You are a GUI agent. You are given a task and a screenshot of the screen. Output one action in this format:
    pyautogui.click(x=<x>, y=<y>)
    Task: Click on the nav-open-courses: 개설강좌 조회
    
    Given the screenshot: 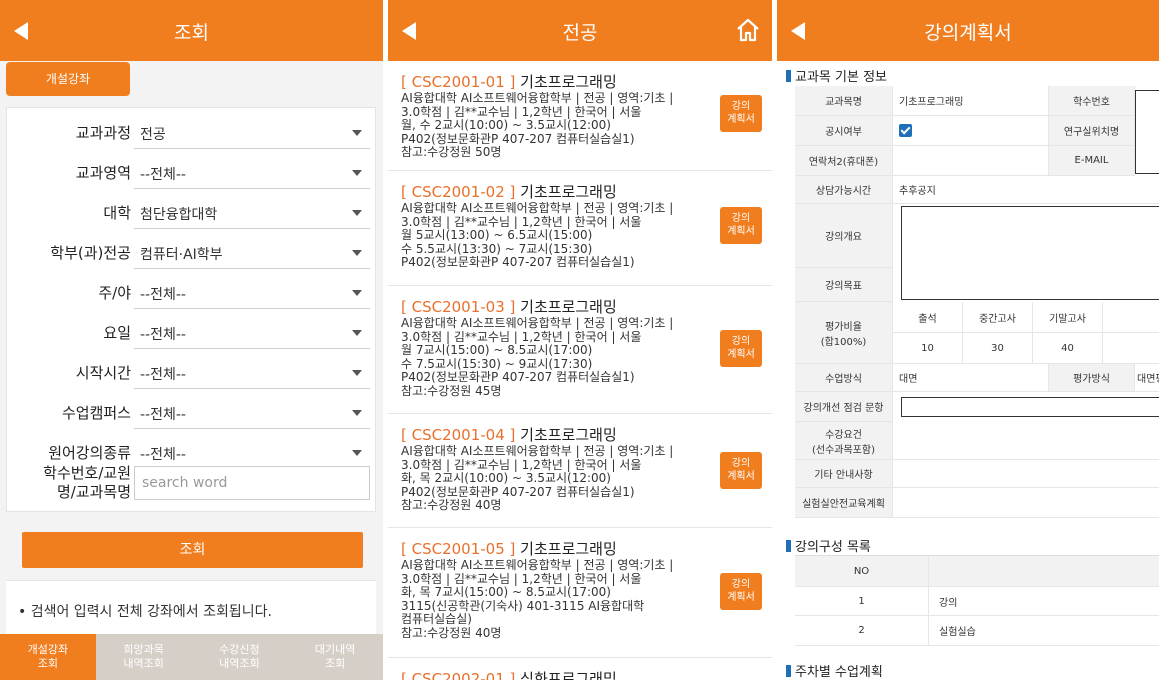 What is the action you would take?
    pyautogui.click(x=48, y=657)
    